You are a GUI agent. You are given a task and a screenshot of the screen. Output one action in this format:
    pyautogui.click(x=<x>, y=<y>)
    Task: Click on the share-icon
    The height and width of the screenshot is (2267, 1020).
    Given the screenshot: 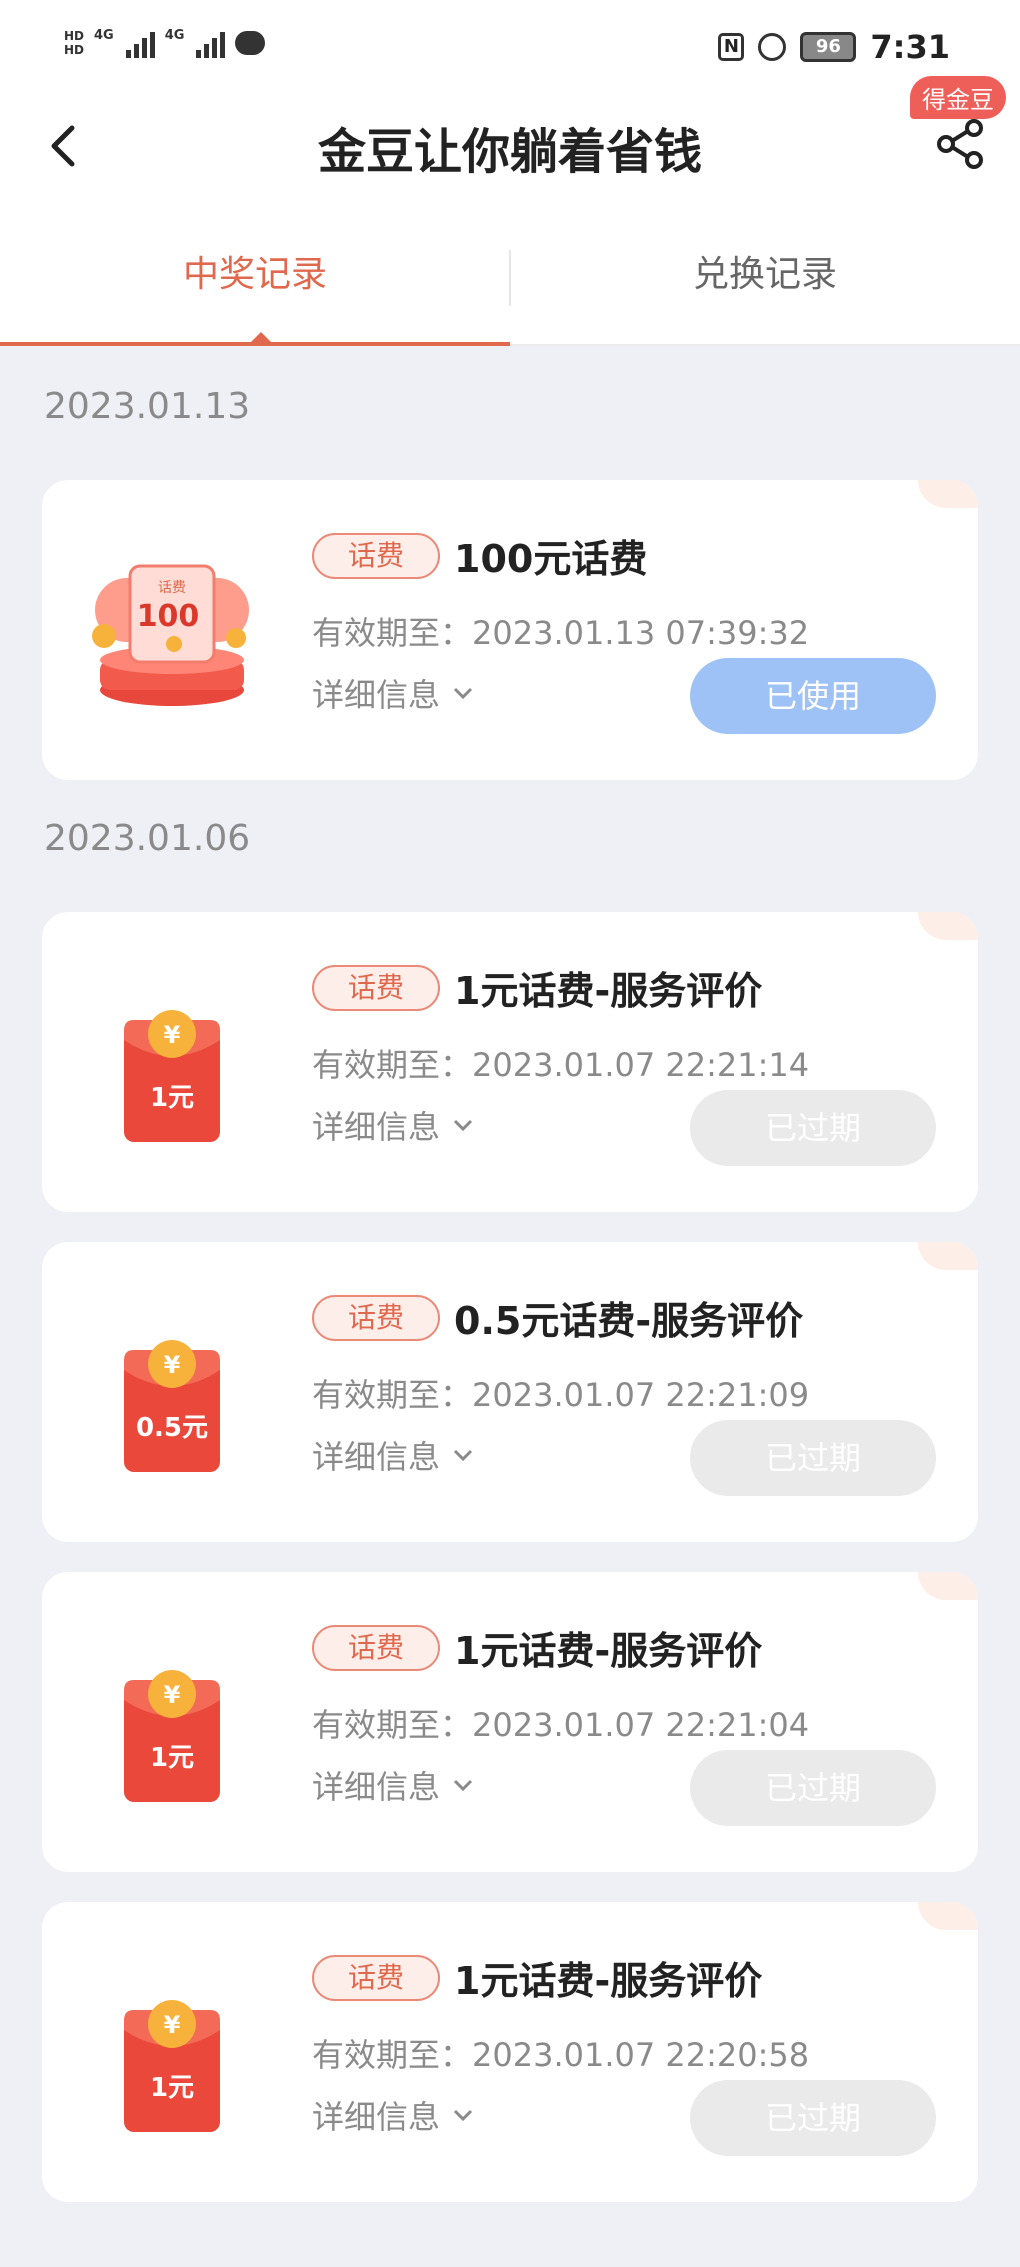 What is the action you would take?
    pyautogui.click(x=960, y=144)
    